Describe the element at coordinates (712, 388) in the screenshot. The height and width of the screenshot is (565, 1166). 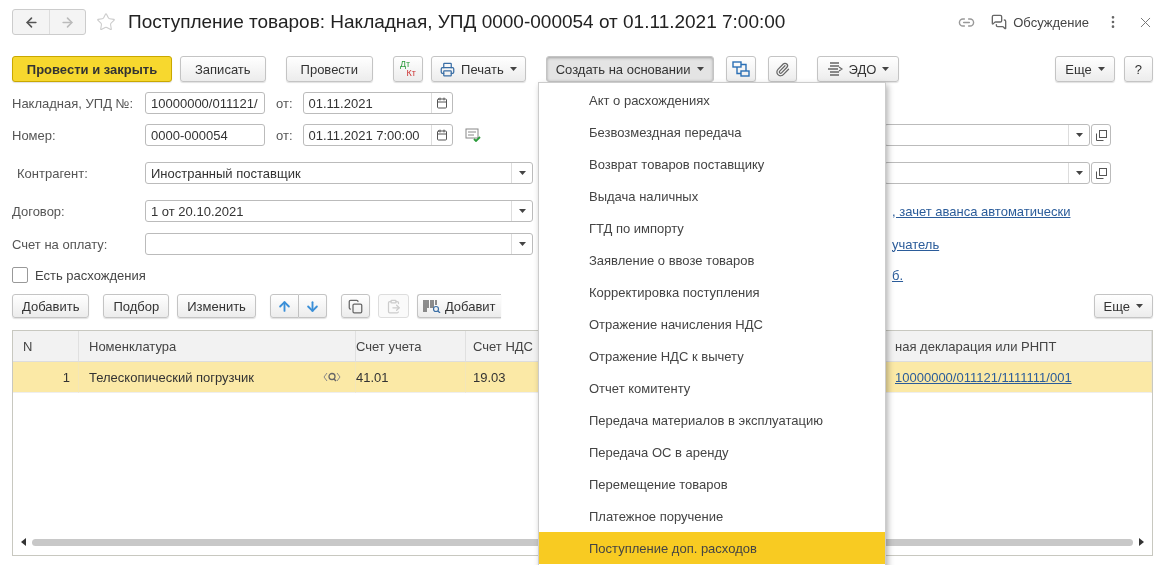
I see `menu-item: Отчет комитенту` at that location.